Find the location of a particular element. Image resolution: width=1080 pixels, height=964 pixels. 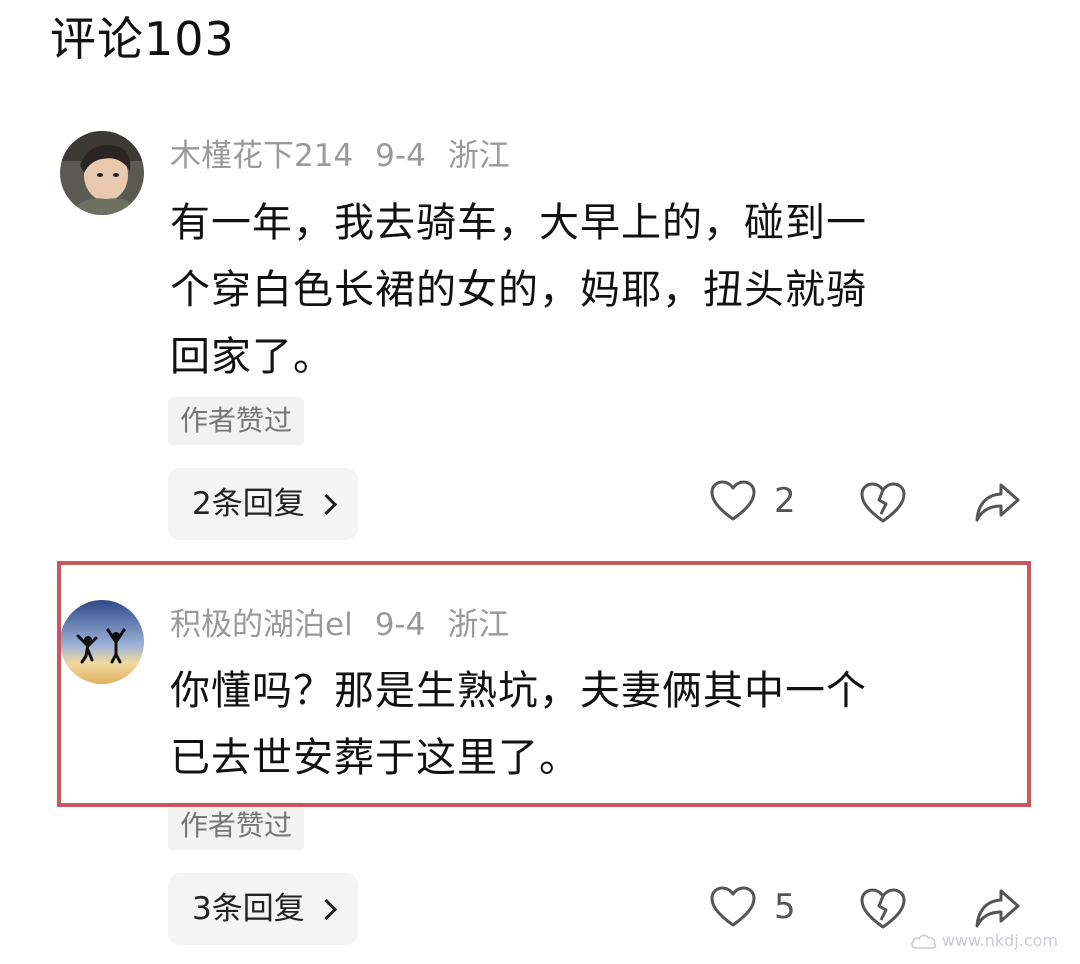

view-replies-button: 3条回复 is located at coordinates (263, 909).